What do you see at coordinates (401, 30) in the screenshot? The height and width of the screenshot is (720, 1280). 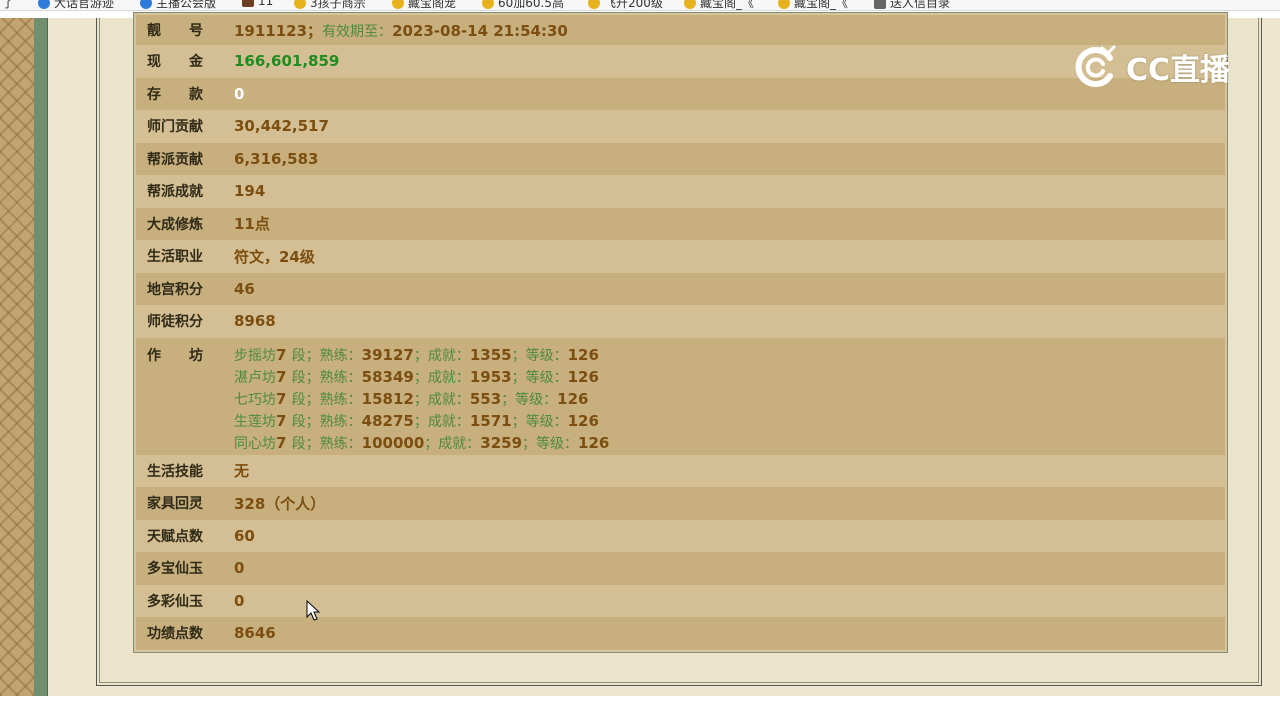 I see `row-value: 1911123；有效期至：2023-08-14 21:54:30` at bounding box center [401, 30].